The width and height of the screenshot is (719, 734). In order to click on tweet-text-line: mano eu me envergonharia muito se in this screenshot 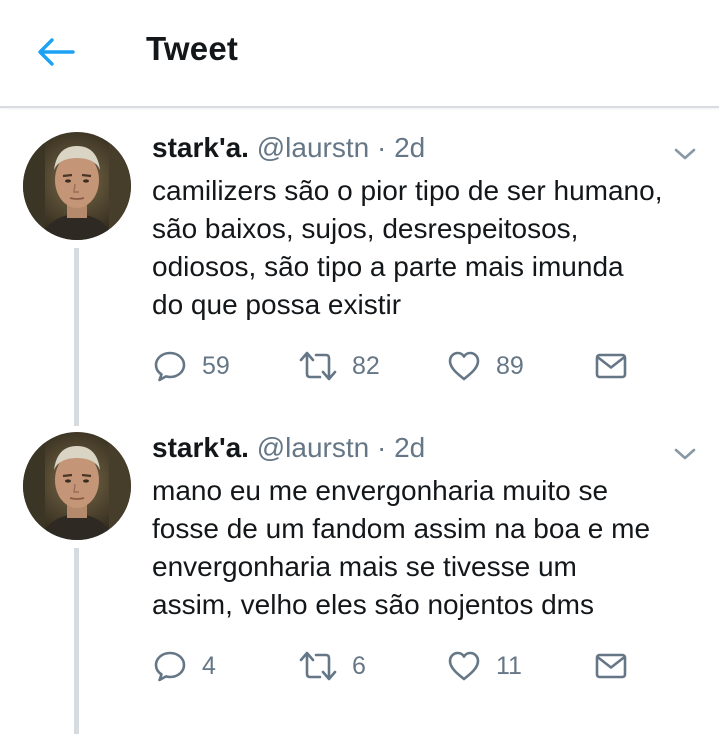, I will do `click(380, 490)`.